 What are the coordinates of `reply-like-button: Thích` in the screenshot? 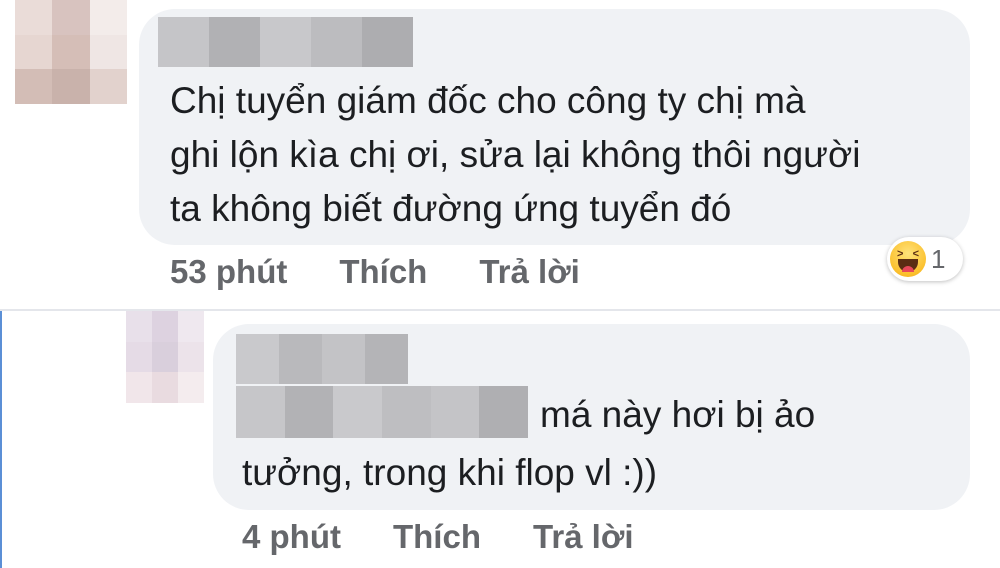 It's located at (437, 537).